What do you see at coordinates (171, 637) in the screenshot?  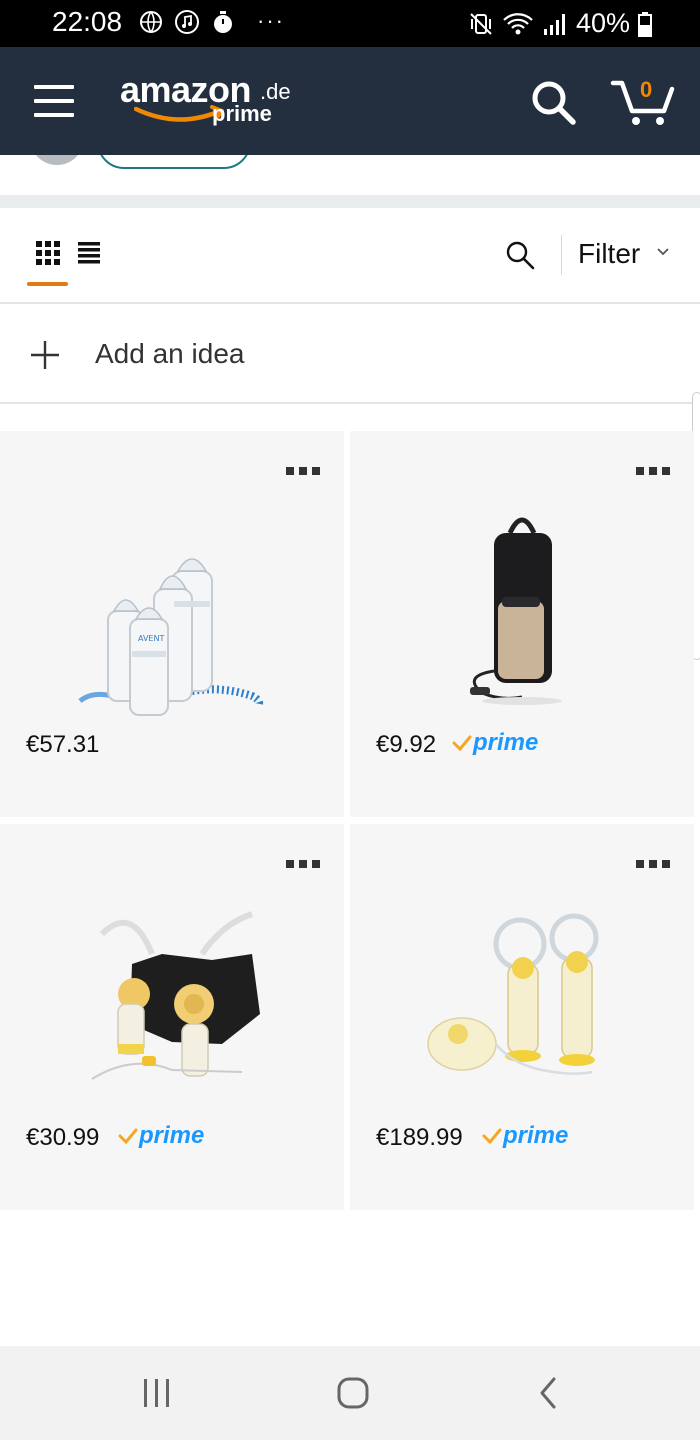 I see `baby-bottles-set-image: AVENT` at bounding box center [171, 637].